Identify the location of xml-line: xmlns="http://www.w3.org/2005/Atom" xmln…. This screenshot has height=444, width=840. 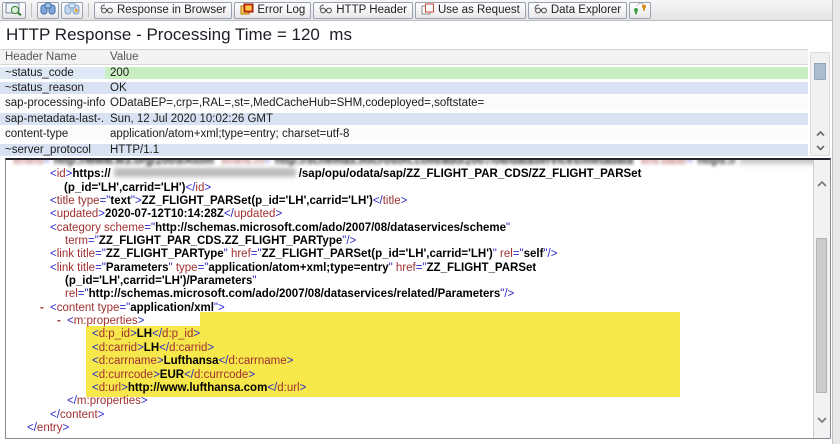
(421, 164).